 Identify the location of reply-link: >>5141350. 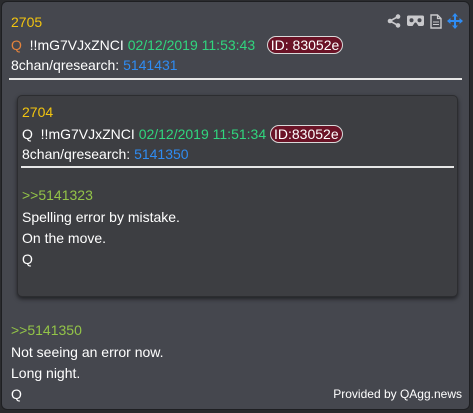
(46, 330).